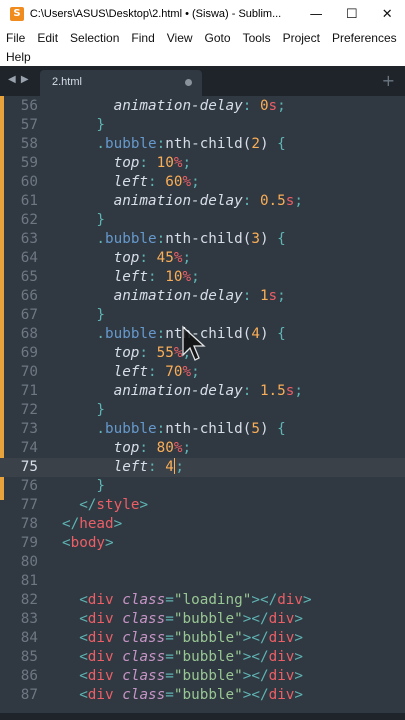 The width and height of the screenshot is (405, 720). Describe the element at coordinates (188, 82) in the screenshot. I see `unsaved-dot-icon` at that location.